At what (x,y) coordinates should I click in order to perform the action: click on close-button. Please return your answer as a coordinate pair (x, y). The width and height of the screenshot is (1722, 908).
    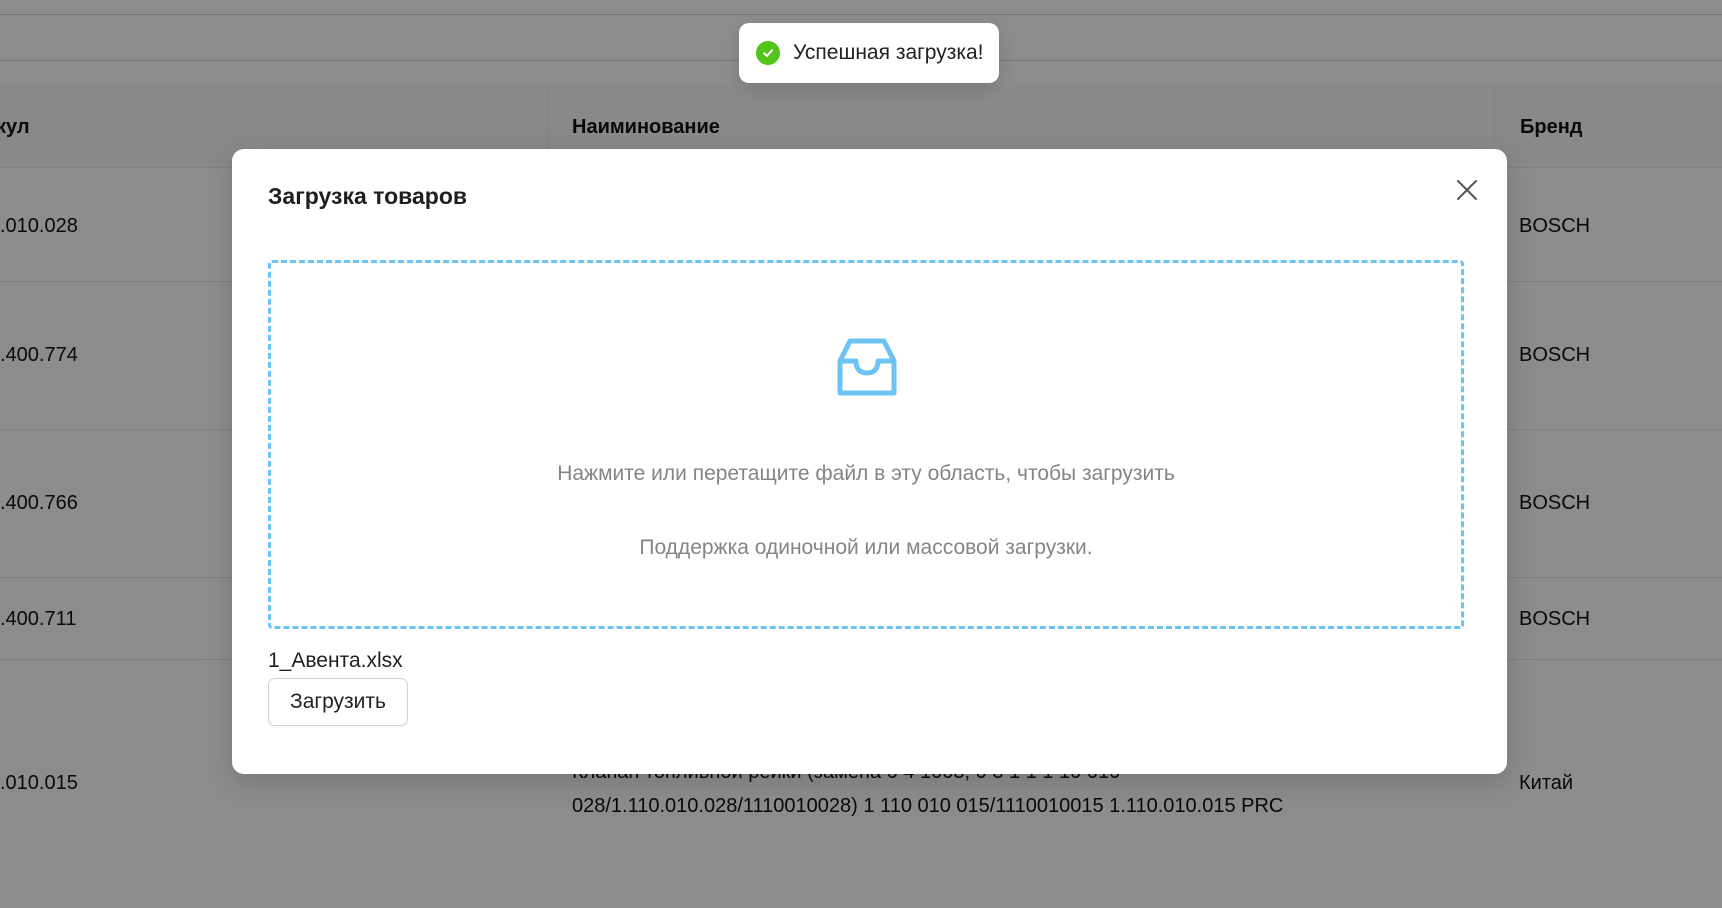
    Looking at the image, I should click on (1467, 190).